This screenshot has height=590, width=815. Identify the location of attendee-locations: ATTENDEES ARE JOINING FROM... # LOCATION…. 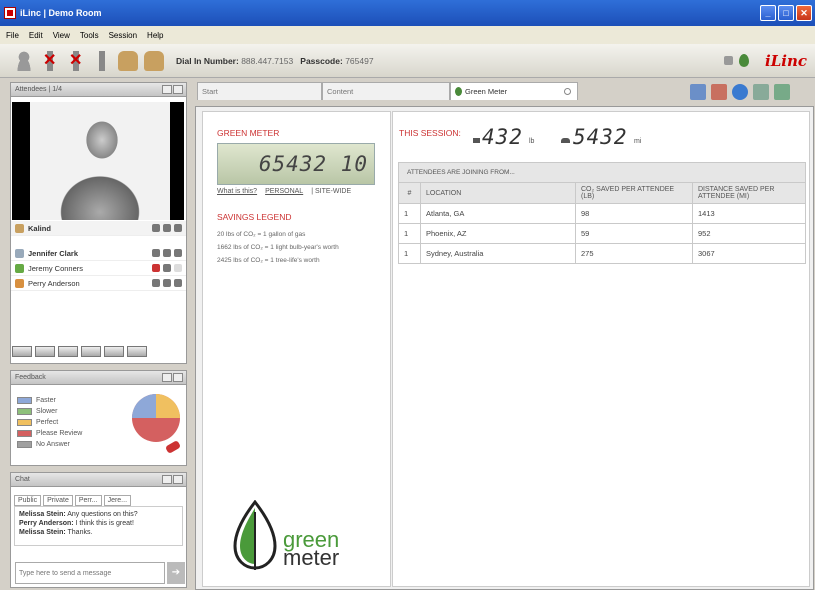
(602, 213).